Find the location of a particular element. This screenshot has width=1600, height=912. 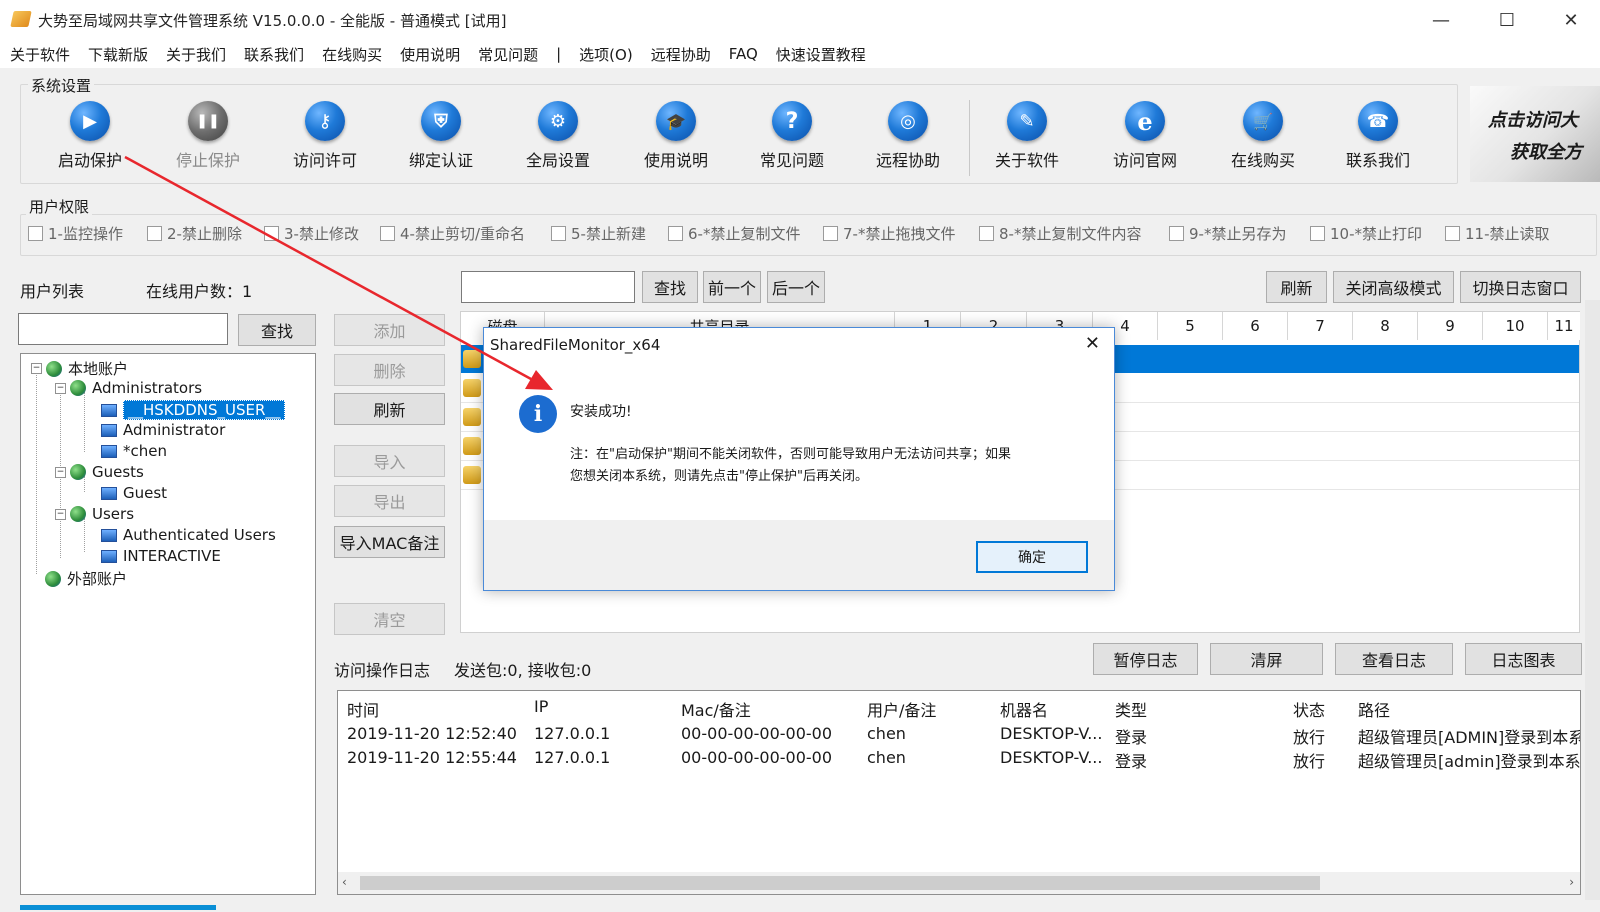

annotation-arrow is located at coordinates (338, 272).